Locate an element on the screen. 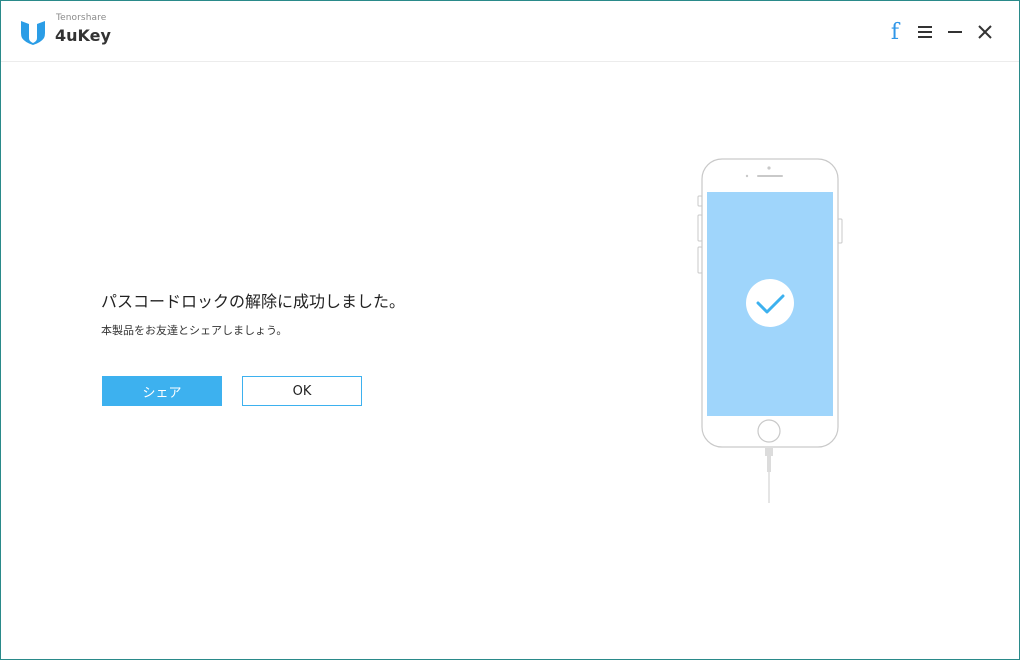  close-button is located at coordinates (985, 32).